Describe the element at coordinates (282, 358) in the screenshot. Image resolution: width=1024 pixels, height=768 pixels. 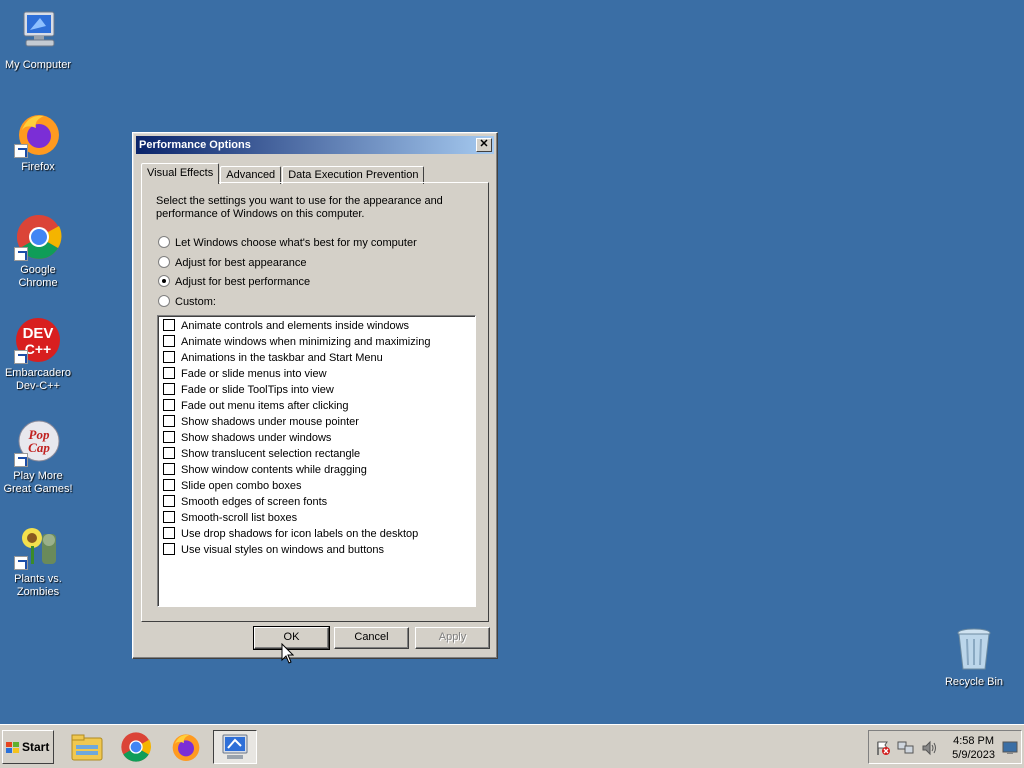
I see `checkbox-label: Animations in the taskbar and Start Menu` at that location.